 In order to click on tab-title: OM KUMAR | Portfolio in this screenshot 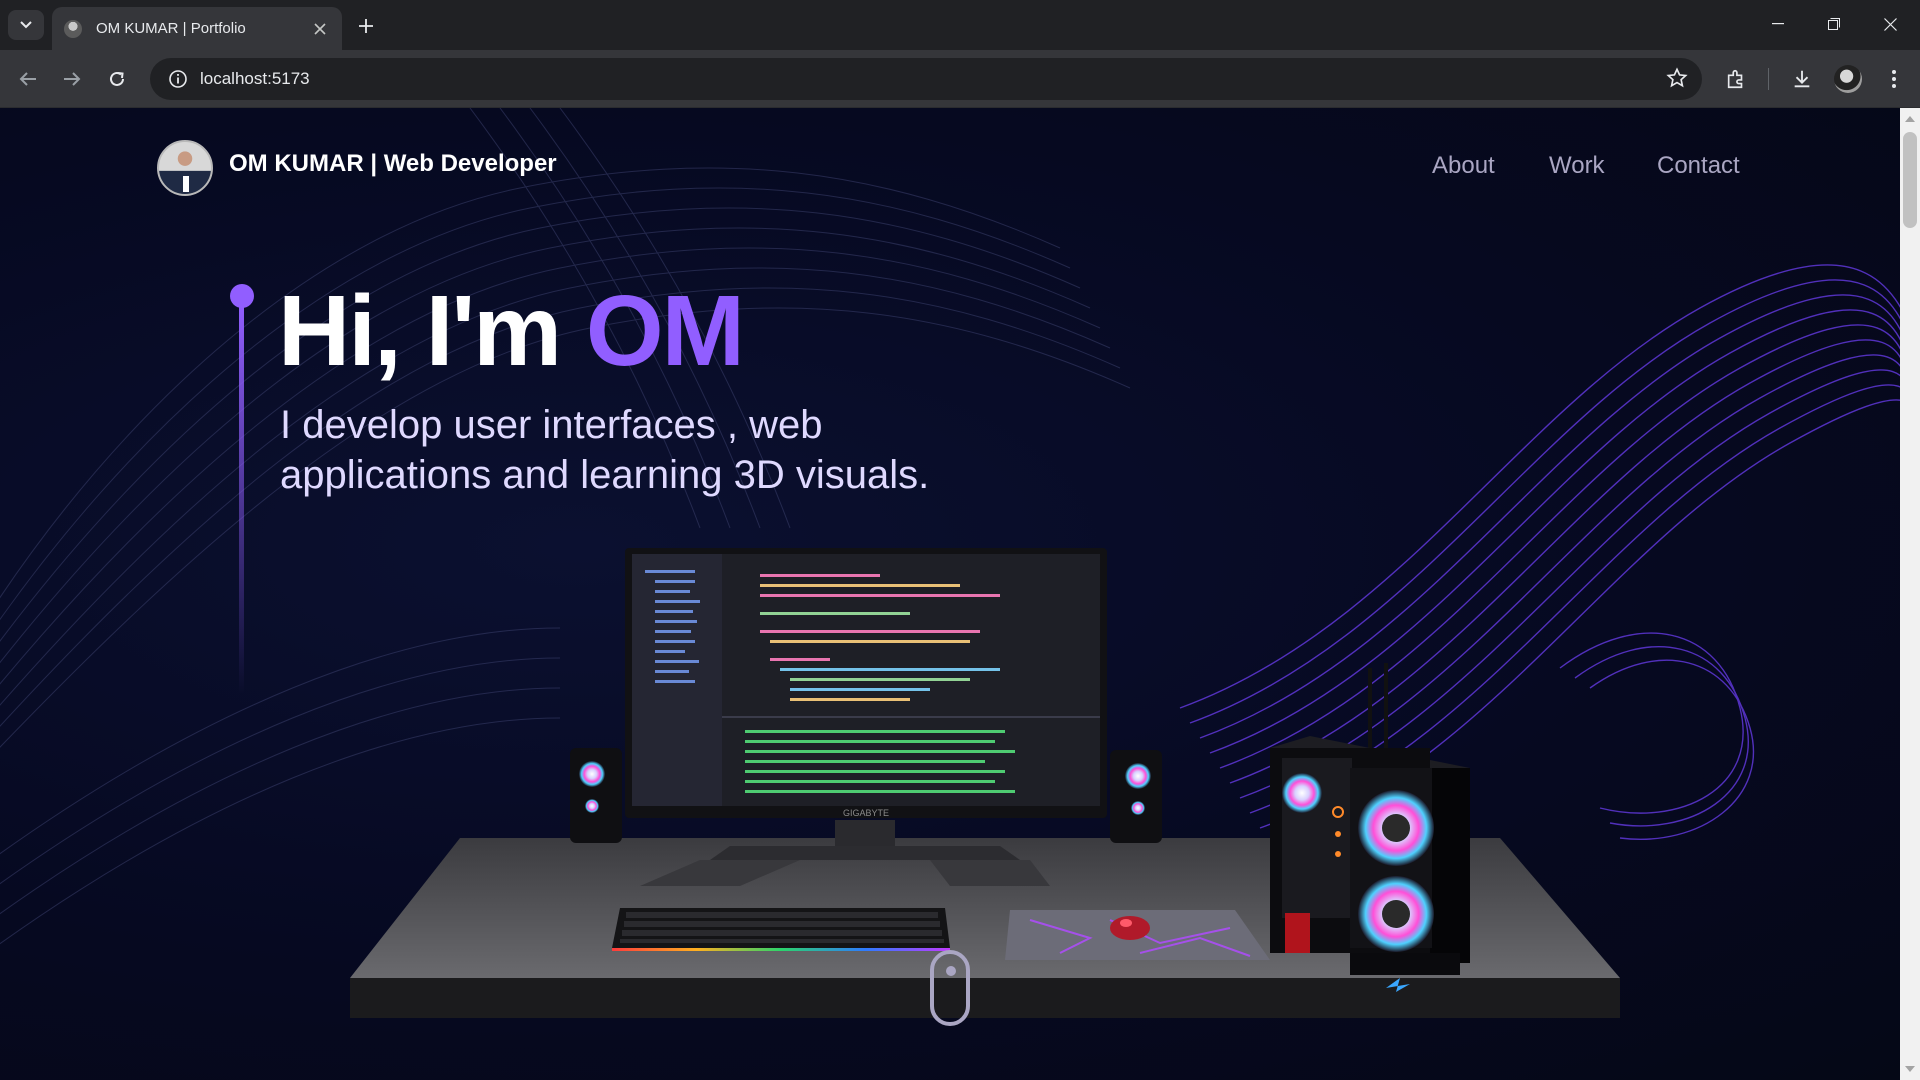, I will do `click(171, 28)`.